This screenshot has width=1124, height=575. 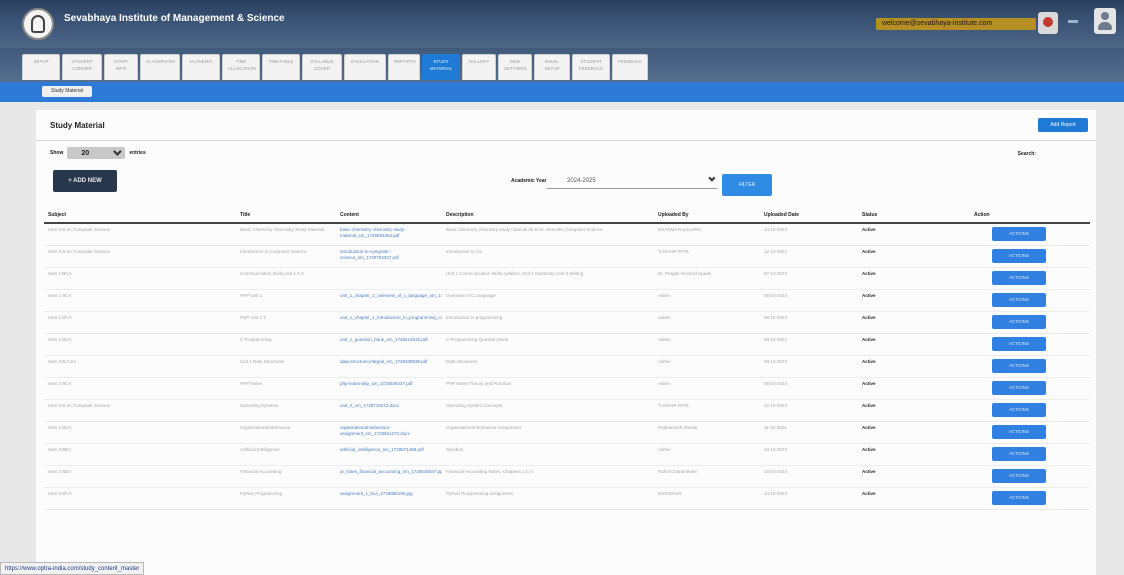 What do you see at coordinates (548, 215) in the screenshot?
I see `column-header-description: Description` at bounding box center [548, 215].